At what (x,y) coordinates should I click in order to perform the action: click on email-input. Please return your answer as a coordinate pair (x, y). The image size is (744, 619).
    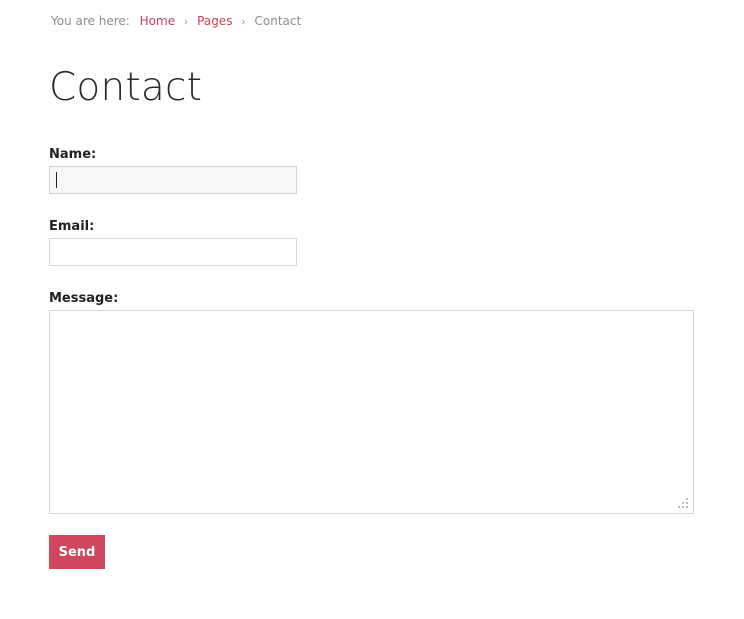
    Looking at the image, I should click on (173, 252).